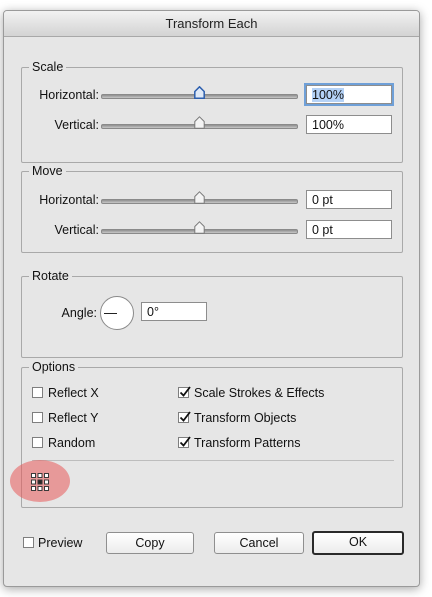 Image resolution: width=432 pixels, height=597 pixels. I want to click on angle-dial-hand, so click(110, 313).